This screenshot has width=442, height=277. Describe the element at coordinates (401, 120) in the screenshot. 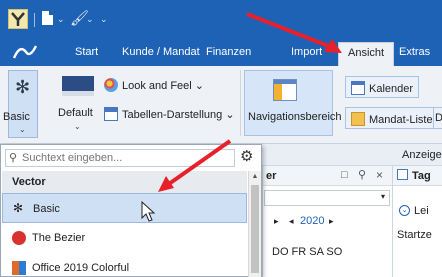

I see `mandat-liste-label: Mandat-Liste` at that location.